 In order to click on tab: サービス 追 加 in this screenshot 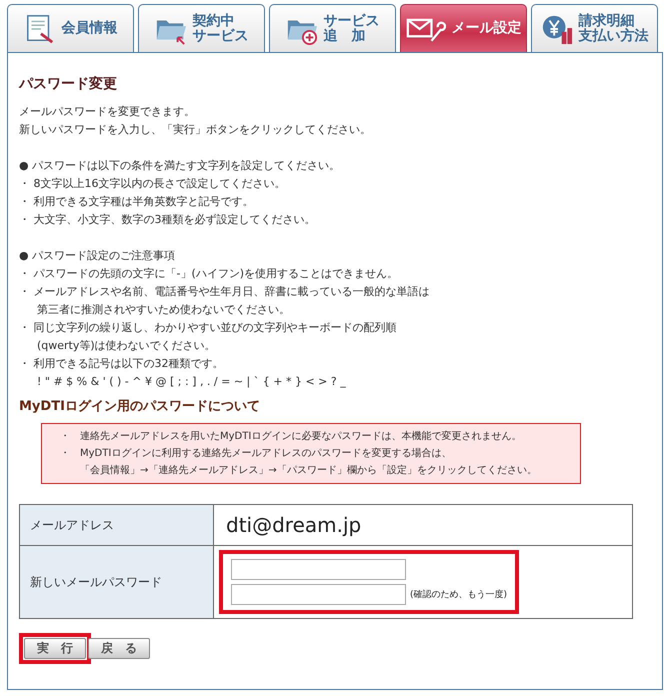, I will do `click(332, 28)`.